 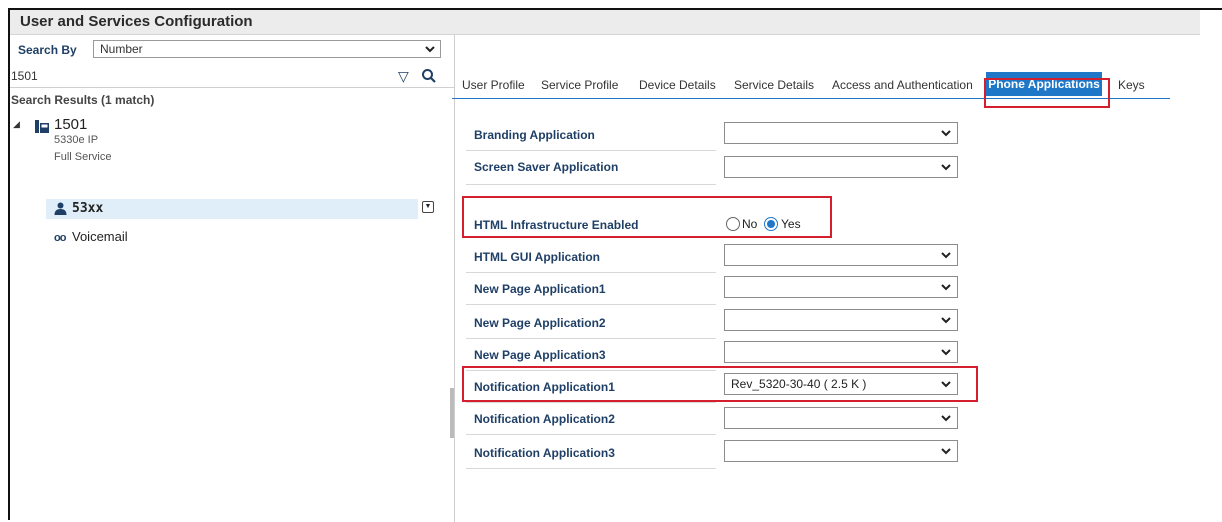 I want to click on screensaver-select, so click(x=841, y=167).